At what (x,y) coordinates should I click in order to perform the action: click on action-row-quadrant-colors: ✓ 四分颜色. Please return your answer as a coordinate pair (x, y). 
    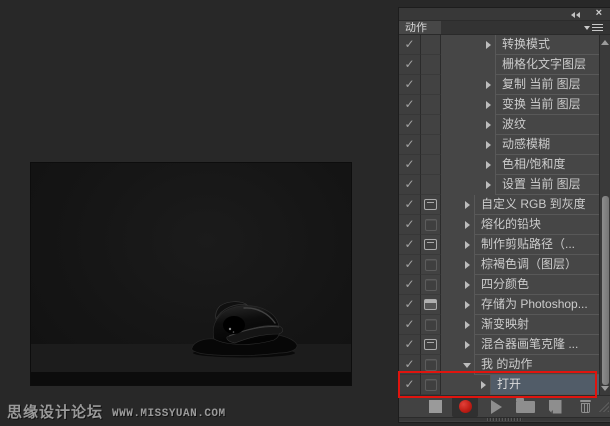
    Looking at the image, I should click on (504, 285).